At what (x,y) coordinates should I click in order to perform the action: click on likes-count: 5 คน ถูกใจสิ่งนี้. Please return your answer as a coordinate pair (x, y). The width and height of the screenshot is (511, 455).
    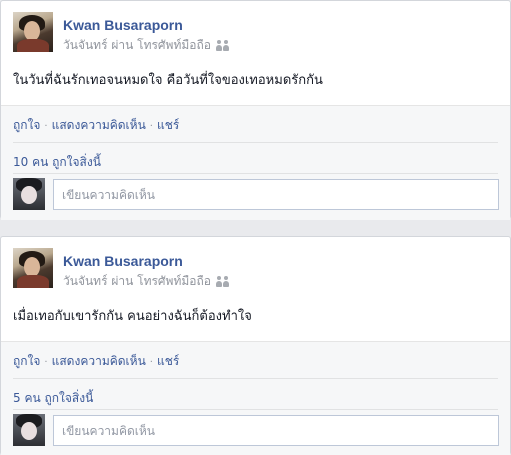
    Looking at the image, I should click on (53, 398).